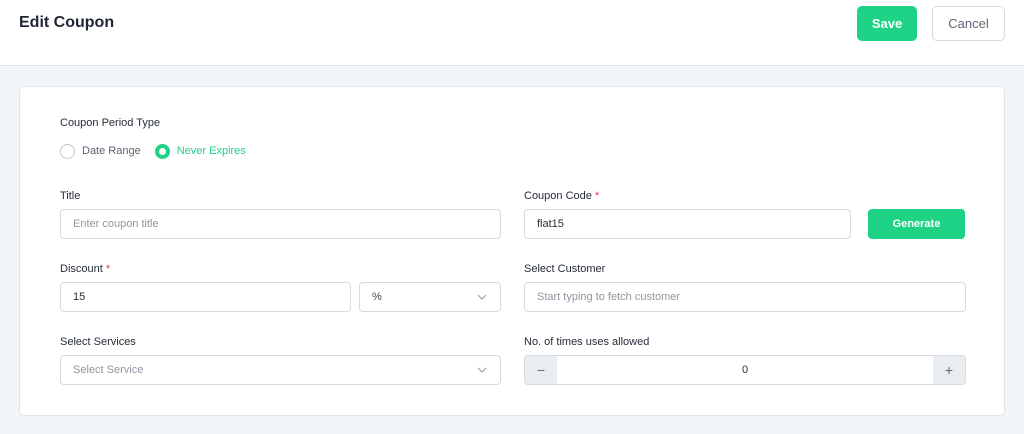  Describe the element at coordinates (98, 342) in the screenshot. I see `select-services-label: Select Services` at that location.